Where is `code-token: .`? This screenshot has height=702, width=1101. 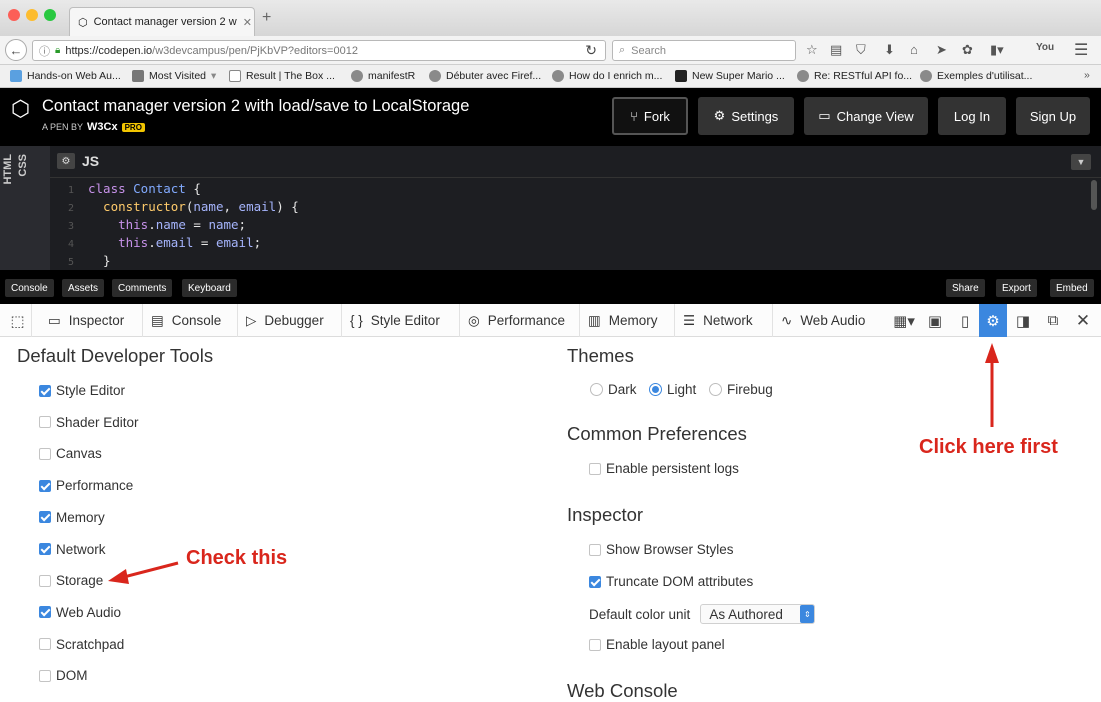
code-token: . is located at coordinates (152, 242).